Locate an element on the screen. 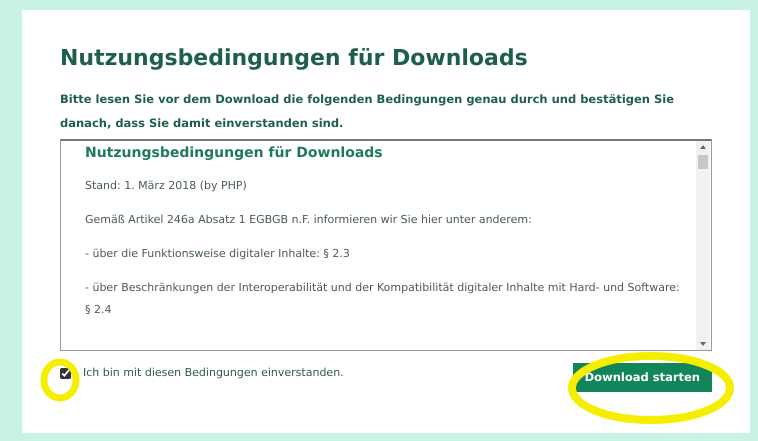 This screenshot has width=758, height=441. page-title: Nutzungsbedingungen für Downloads is located at coordinates (294, 59).